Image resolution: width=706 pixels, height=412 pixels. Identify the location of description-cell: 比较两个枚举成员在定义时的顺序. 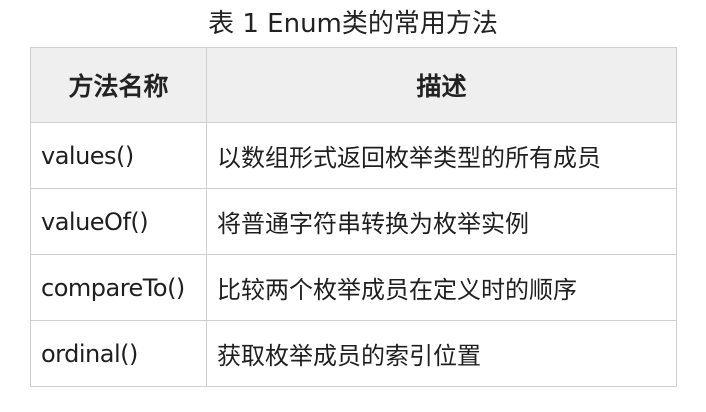
(441, 287).